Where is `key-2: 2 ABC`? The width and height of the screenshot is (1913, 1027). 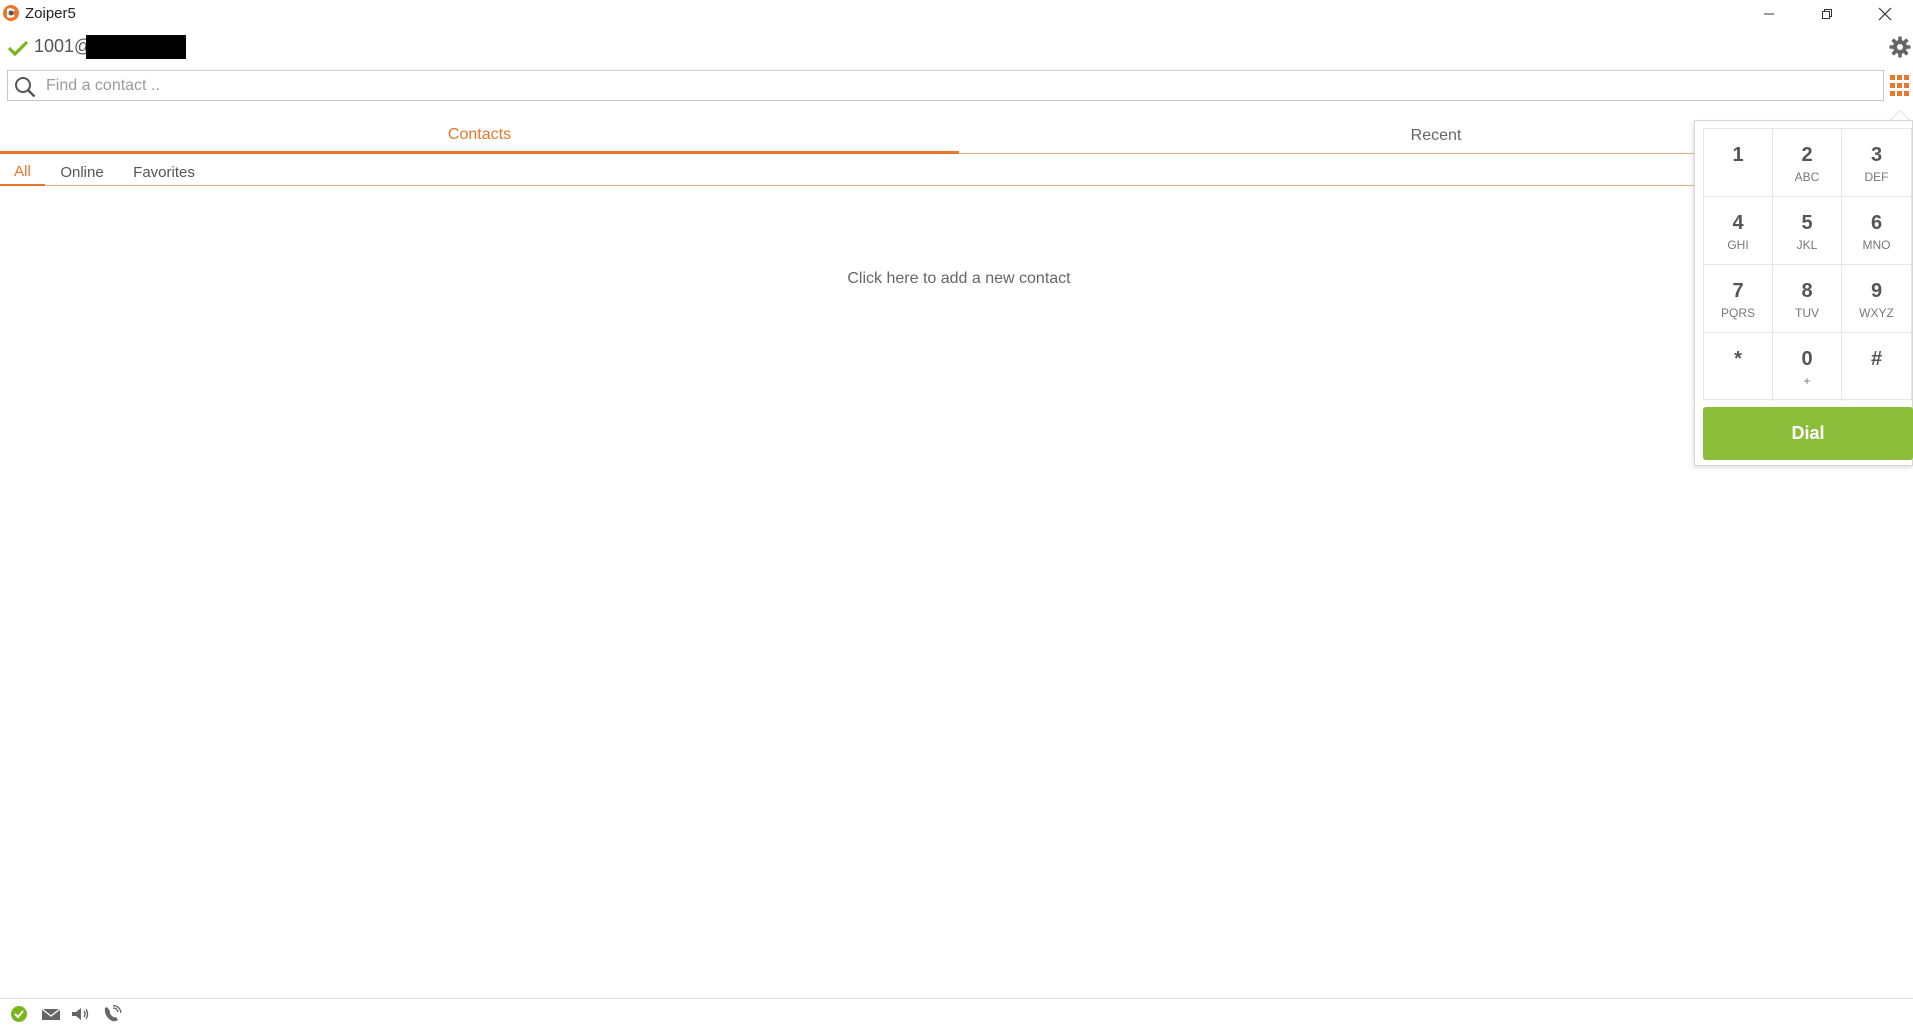
key-2: 2 ABC is located at coordinates (1807, 163).